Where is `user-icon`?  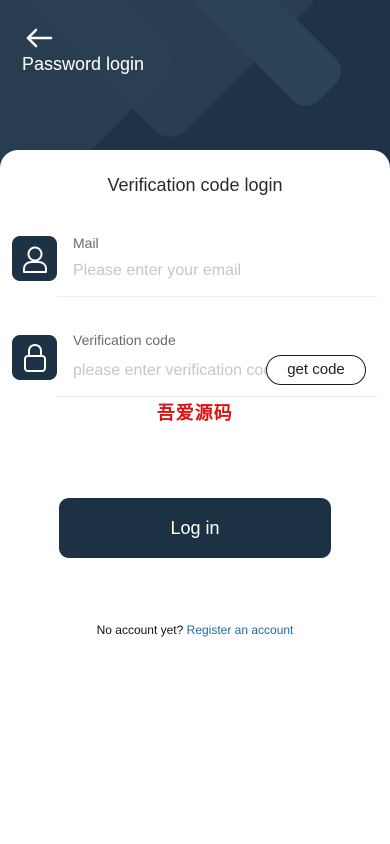
user-icon is located at coordinates (34, 258).